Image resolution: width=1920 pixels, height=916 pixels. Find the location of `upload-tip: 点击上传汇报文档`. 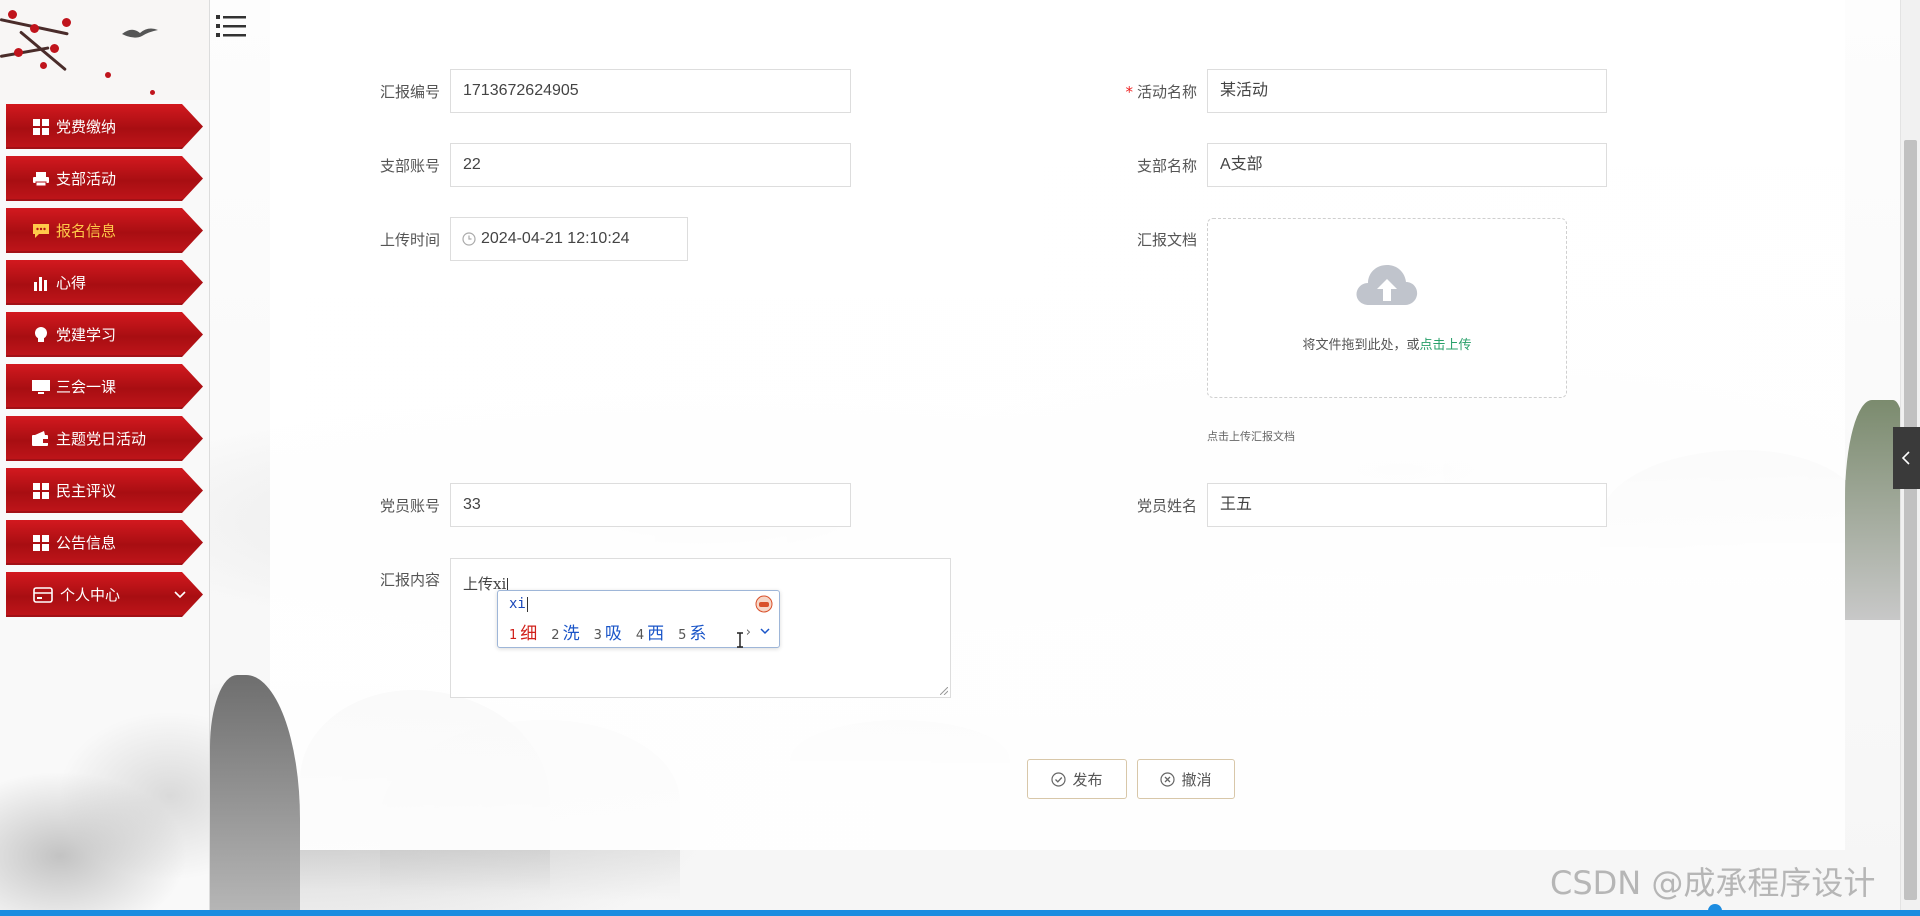

upload-tip: 点击上传汇报文档 is located at coordinates (1251, 436).